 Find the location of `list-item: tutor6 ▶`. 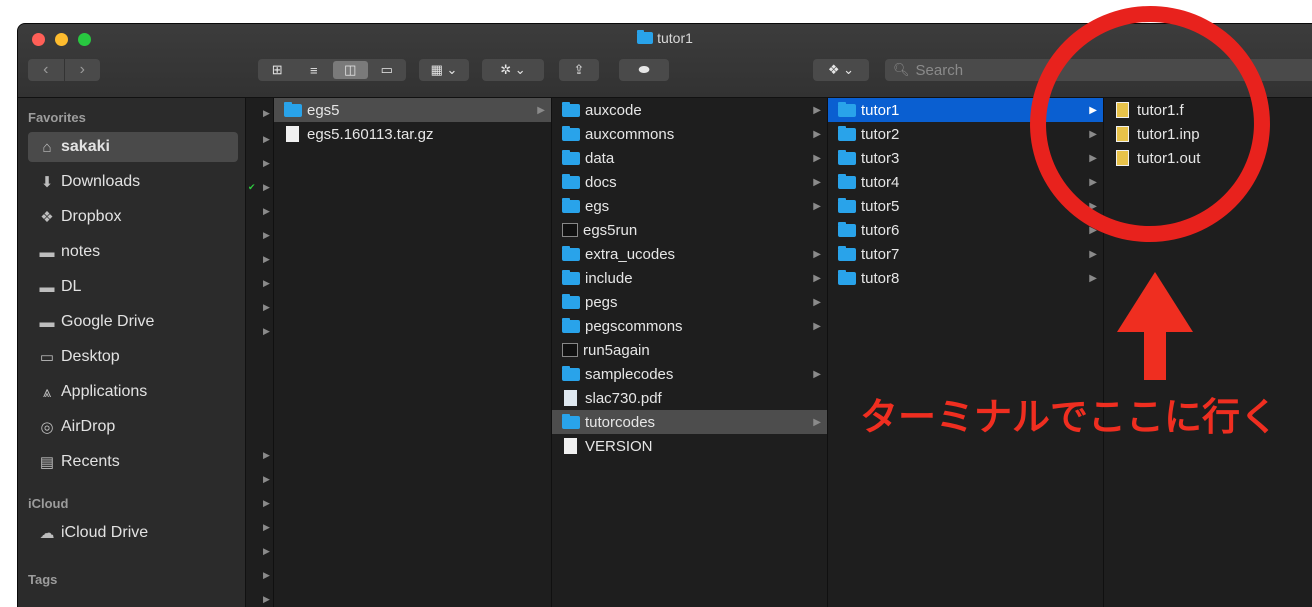

list-item: tutor6 ▶ is located at coordinates (965, 230).